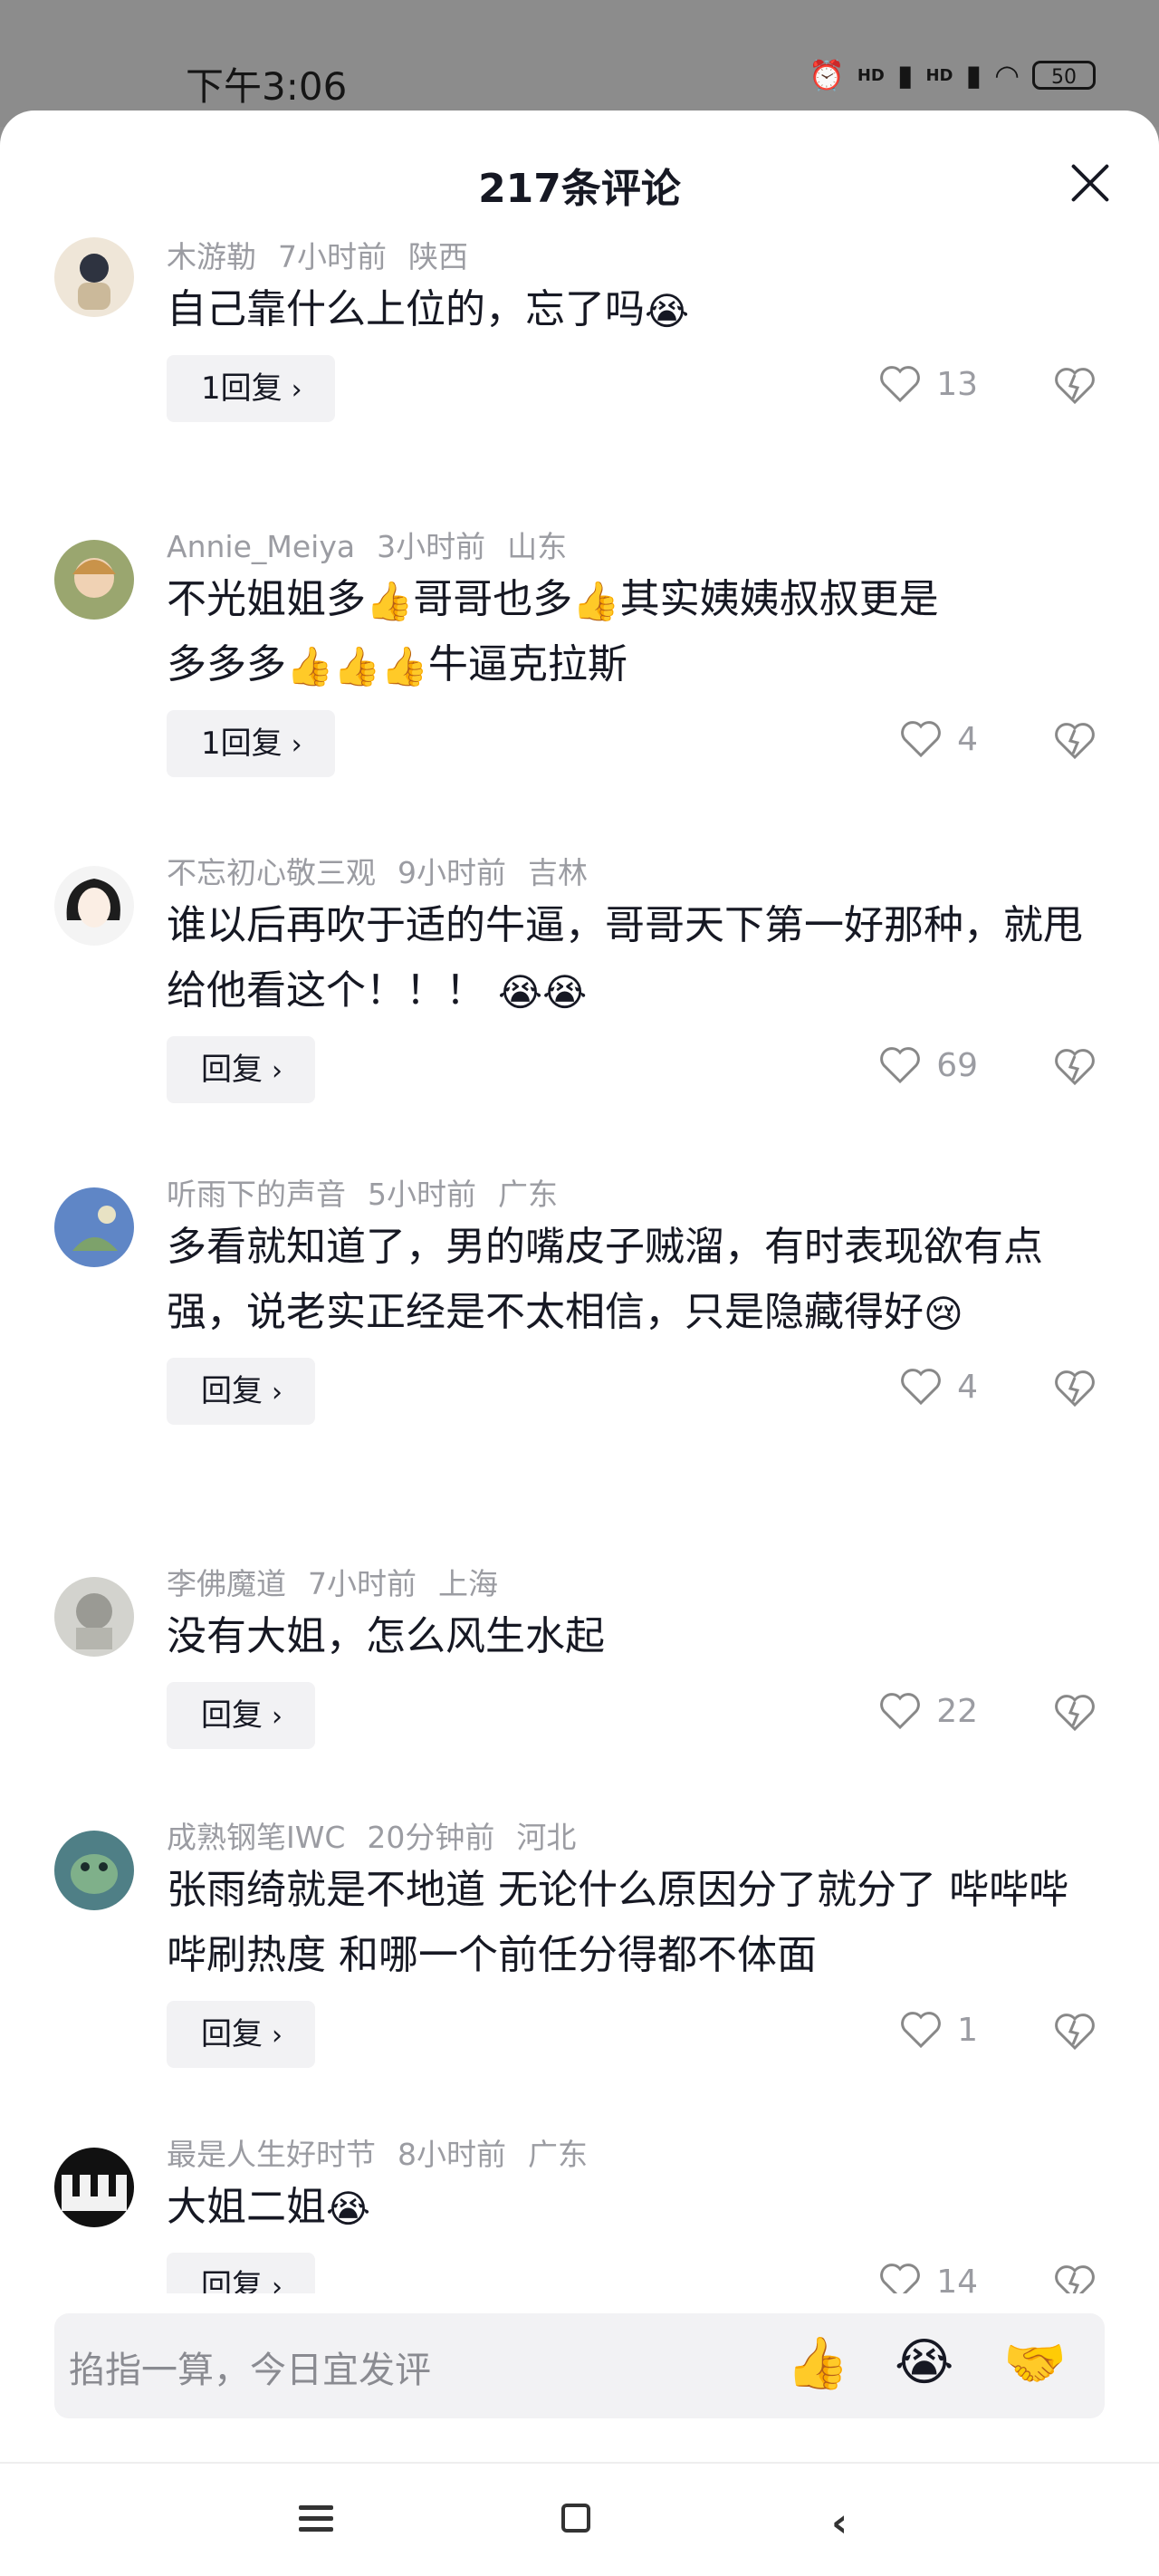  Describe the element at coordinates (256, 1194) in the screenshot. I see `comment-username: 听雨下的声音` at that location.